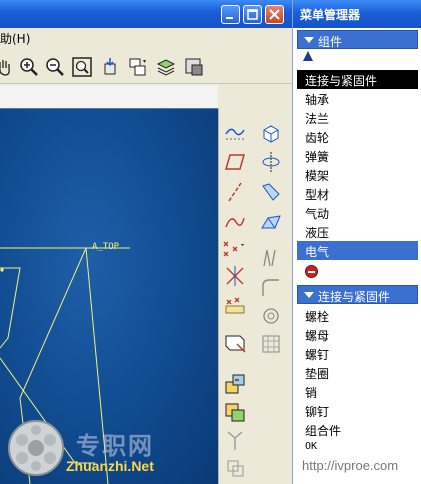 This screenshot has height=484, width=421. What do you see at coordinates (5, 68) in the screenshot?
I see `pan-icon` at bounding box center [5, 68].